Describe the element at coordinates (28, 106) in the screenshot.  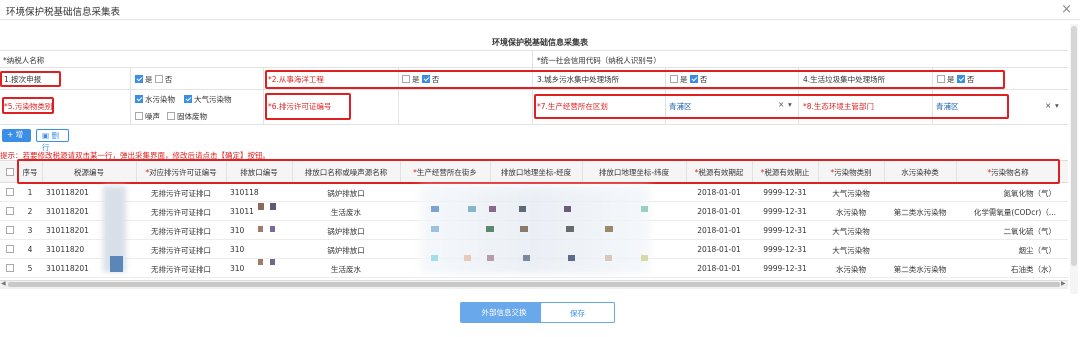
I see `q5-label: *5.污染物类别` at that location.